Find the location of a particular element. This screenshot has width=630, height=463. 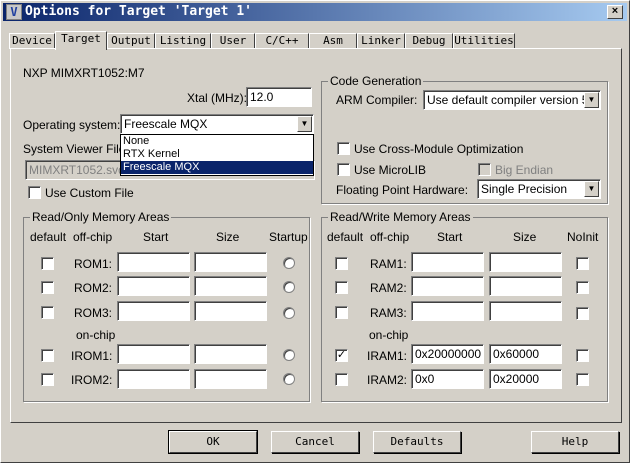

rw-memory-title: Read/Write Memory Areas is located at coordinates (400, 217).